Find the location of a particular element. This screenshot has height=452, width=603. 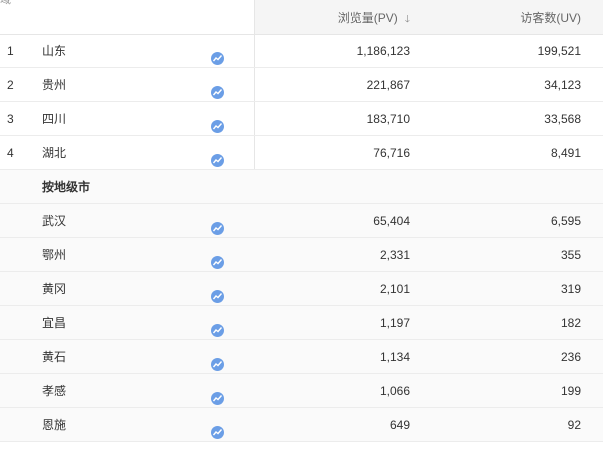

pv-header-label: 浏览量(PV) is located at coordinates (367, 18).